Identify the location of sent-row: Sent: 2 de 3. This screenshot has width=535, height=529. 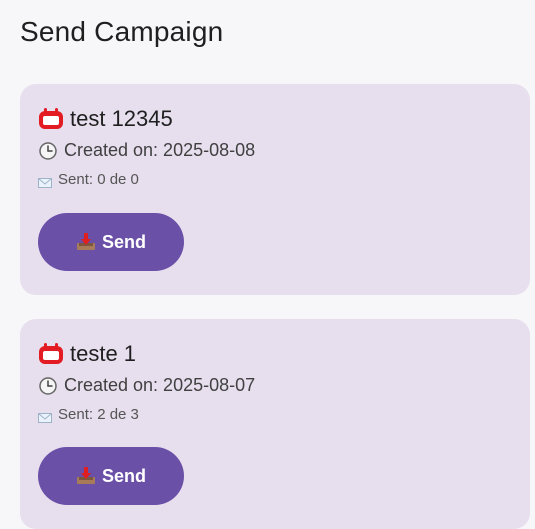
(88, 414).